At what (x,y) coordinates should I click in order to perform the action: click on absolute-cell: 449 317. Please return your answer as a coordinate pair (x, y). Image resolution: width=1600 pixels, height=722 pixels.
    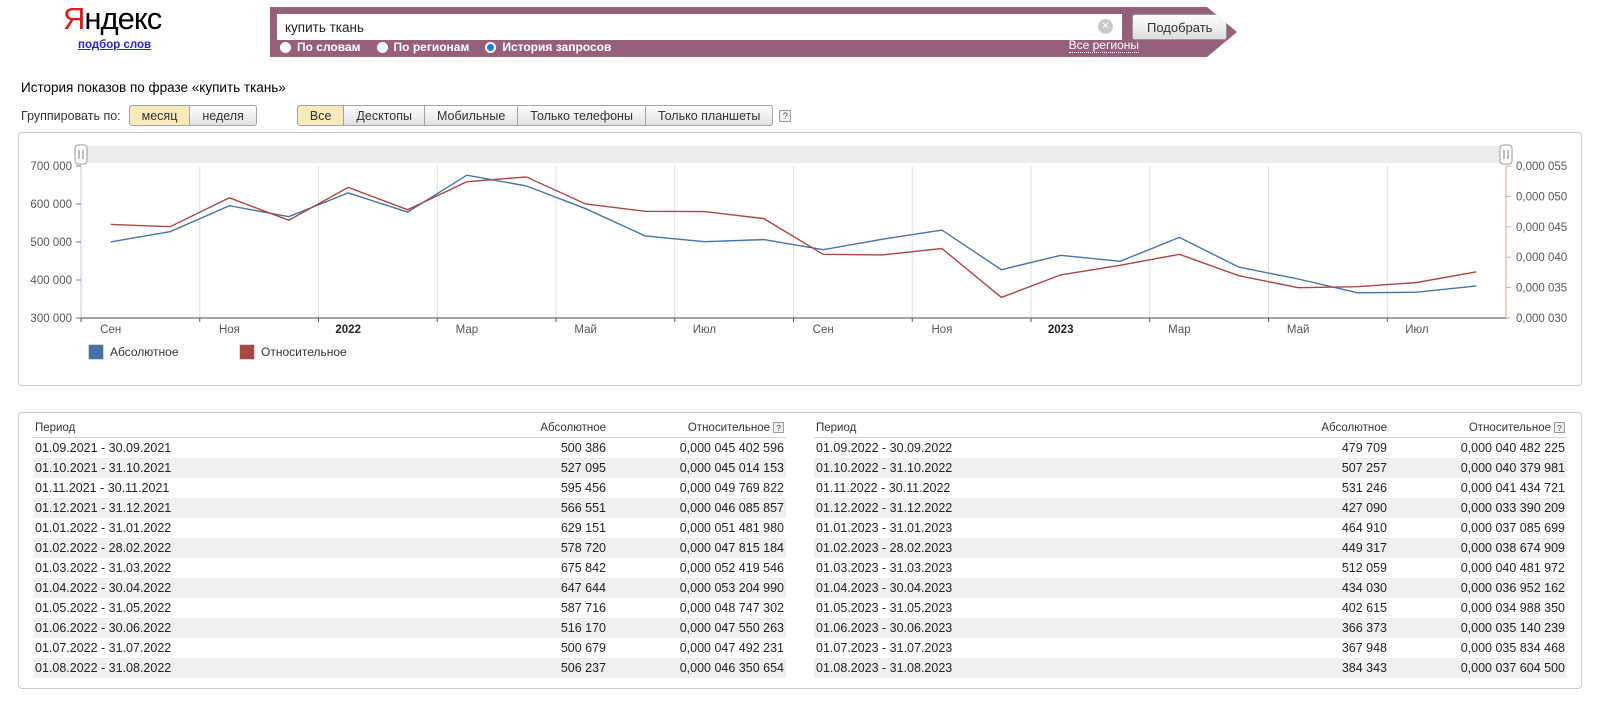
    Looking at the image, I should click on (1364, 548).